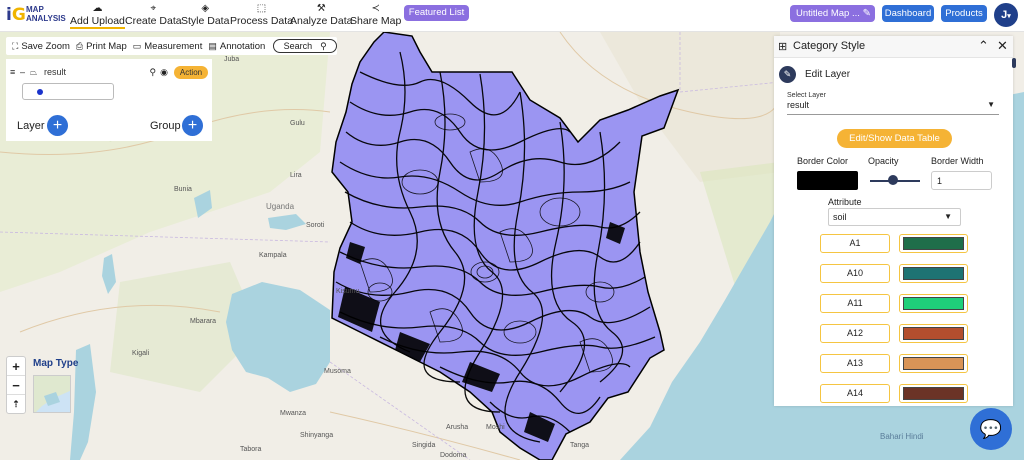 The width and height of the screenshot is (1024, 460). I want to click on place-label: Tanga, so click(580, 445).